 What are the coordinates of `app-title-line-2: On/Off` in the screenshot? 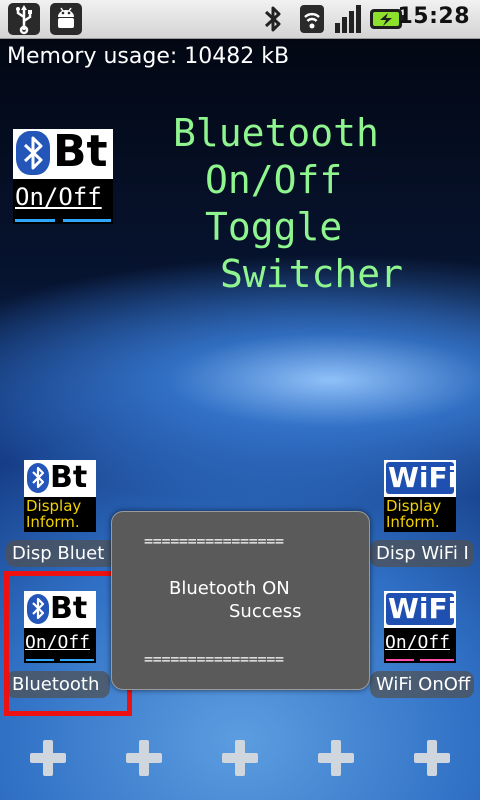 It's located at (274, 180).